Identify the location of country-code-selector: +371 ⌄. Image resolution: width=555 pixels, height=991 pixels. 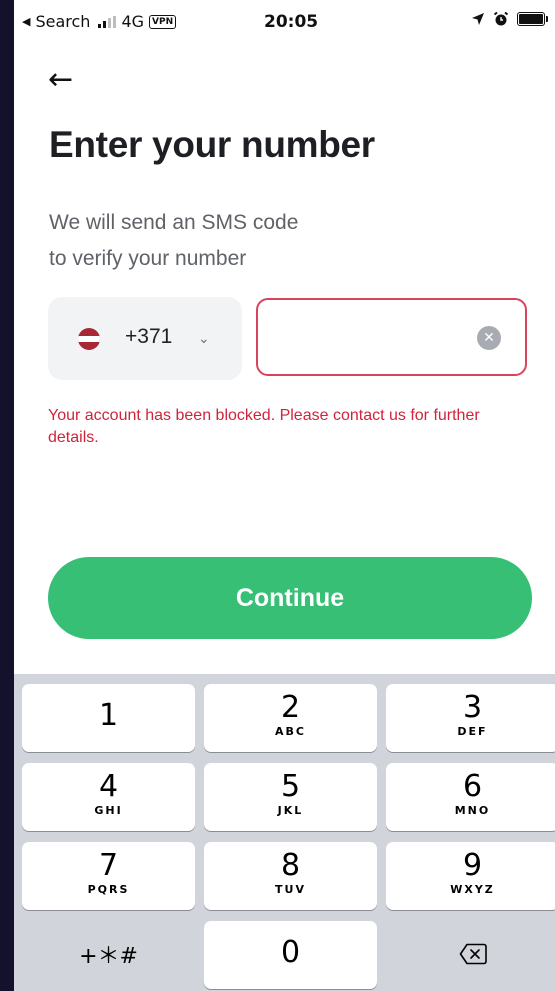
(145, 338).